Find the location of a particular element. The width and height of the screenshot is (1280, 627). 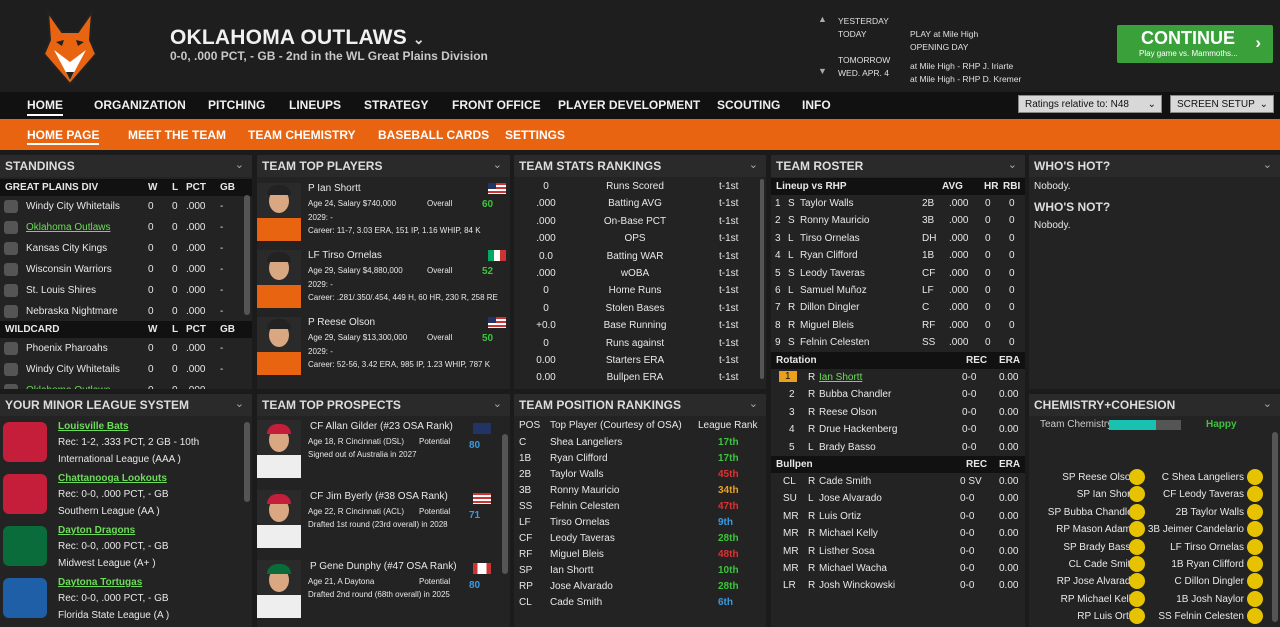

schedule-down-arrow-icon: ▼ is located at coordinates (822, 71).